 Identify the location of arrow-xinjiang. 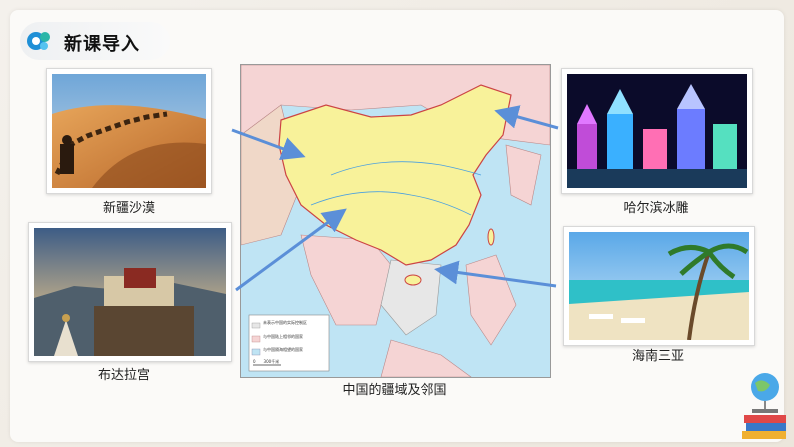
(268, 144).